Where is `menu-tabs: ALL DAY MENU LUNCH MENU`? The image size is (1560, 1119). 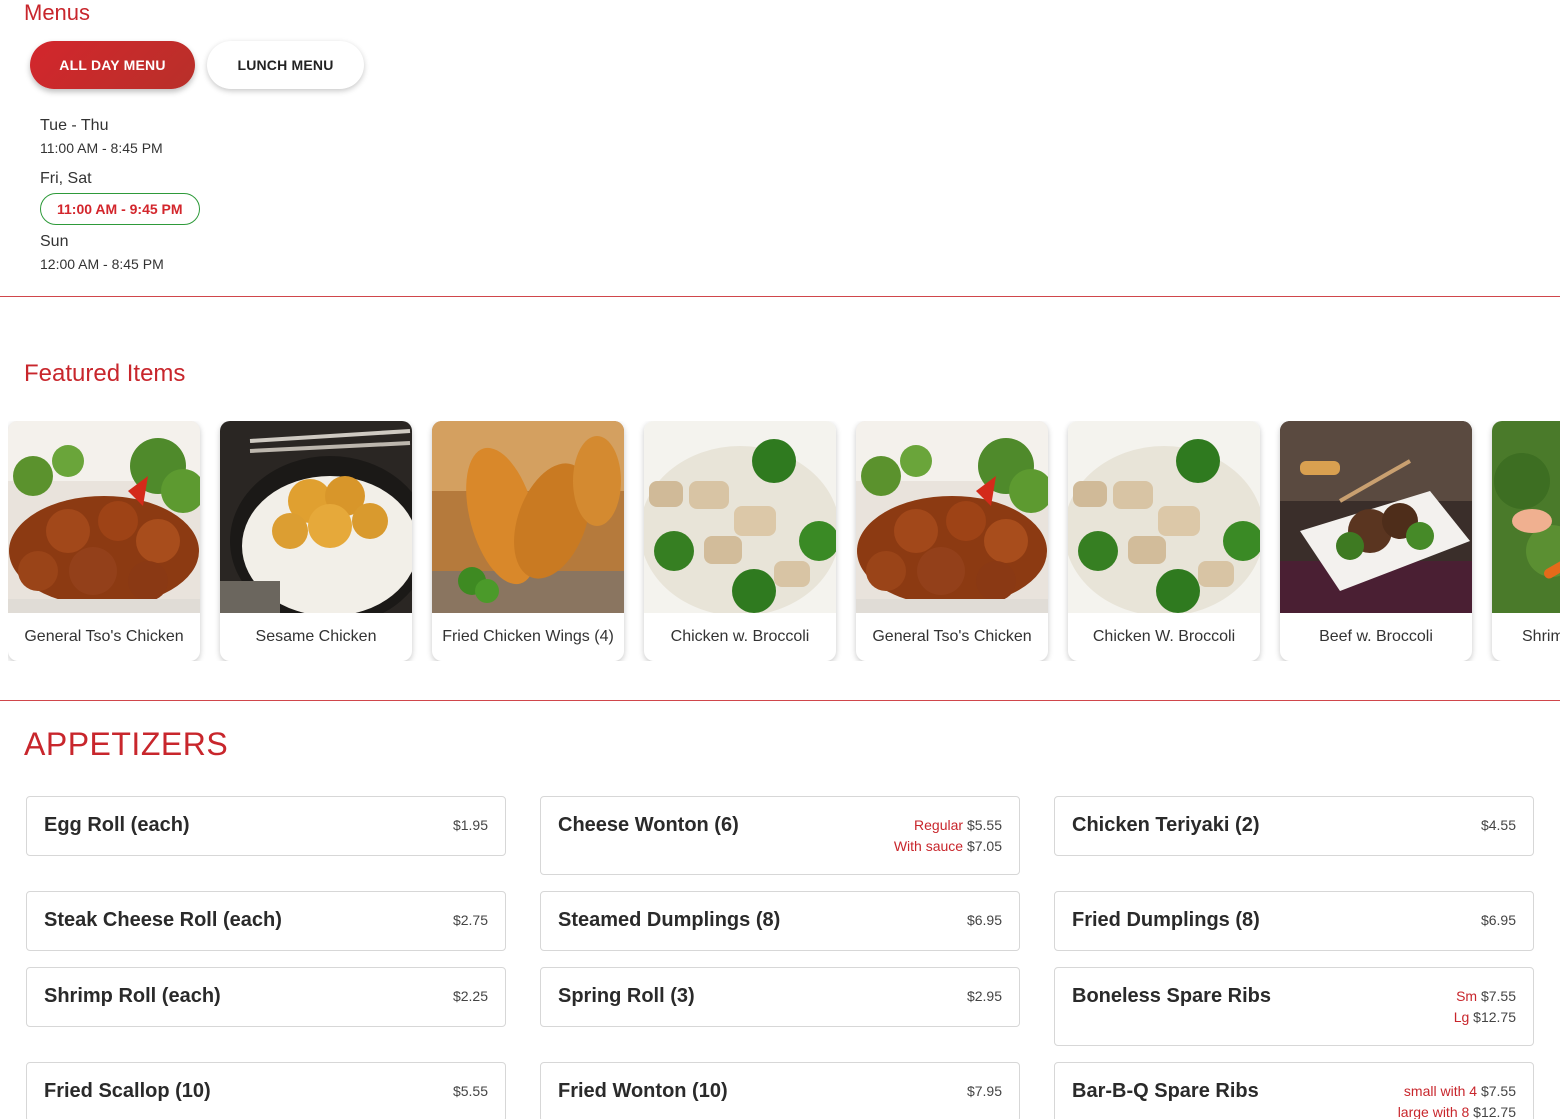
menu-tabs: ALL DAY MENU LUNCH MENU is located at coordinates (197, 65).